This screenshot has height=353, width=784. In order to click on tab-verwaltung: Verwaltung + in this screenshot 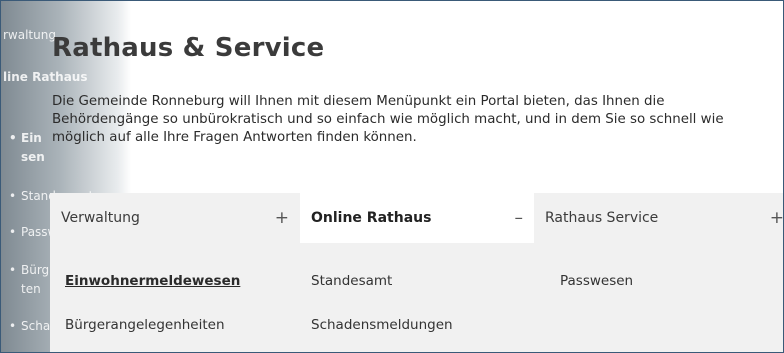, I will do `click(175, 218)`.